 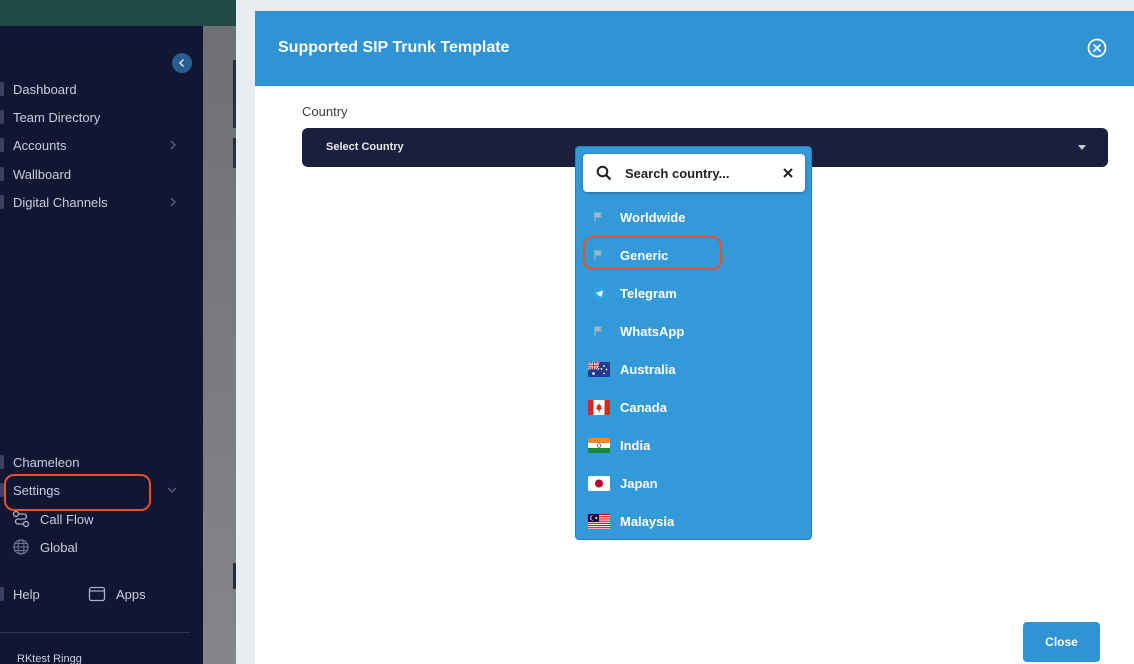 I want to click on sidebar-item-label: Digital Channels, so click(x=60, y=202).